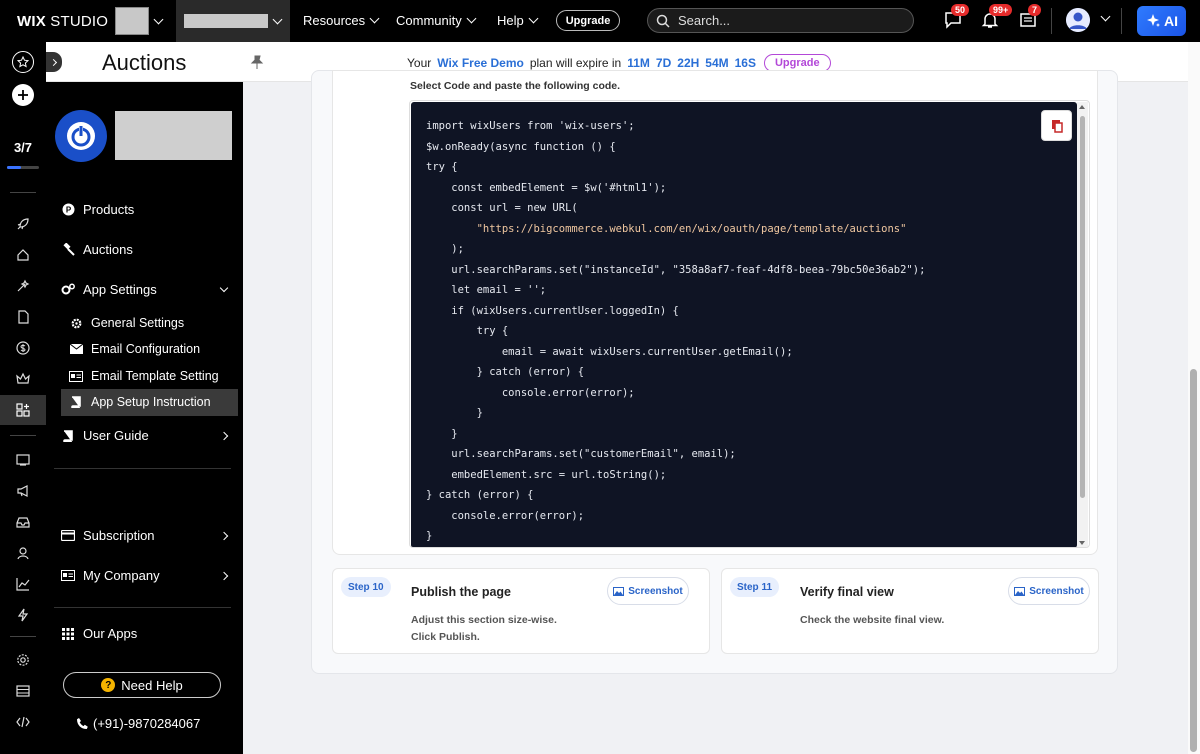 This screenshot has height=754, width=1200. Describe the element at coordinates (1078, 20) in the screenshot. I see `avatar` at that location.